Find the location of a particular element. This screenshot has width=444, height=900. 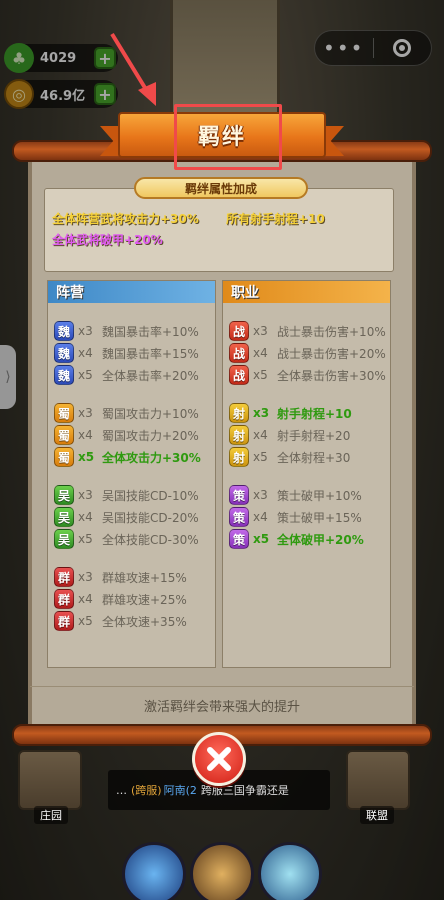

chat-sender: 阿南(2 is located at coordinates (180, 790).